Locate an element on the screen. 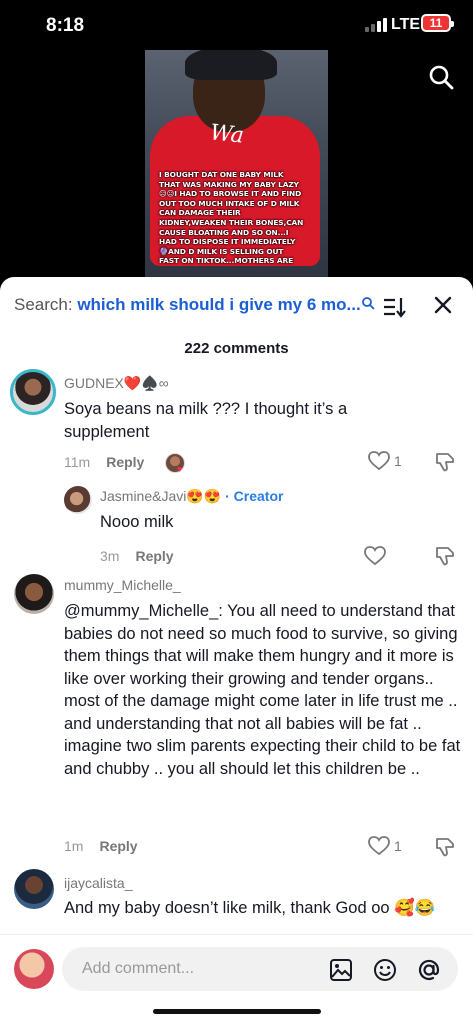 The height and width of the screenshot is (1024, 473). comment-time: 3m is located at coordinates (110, 556).